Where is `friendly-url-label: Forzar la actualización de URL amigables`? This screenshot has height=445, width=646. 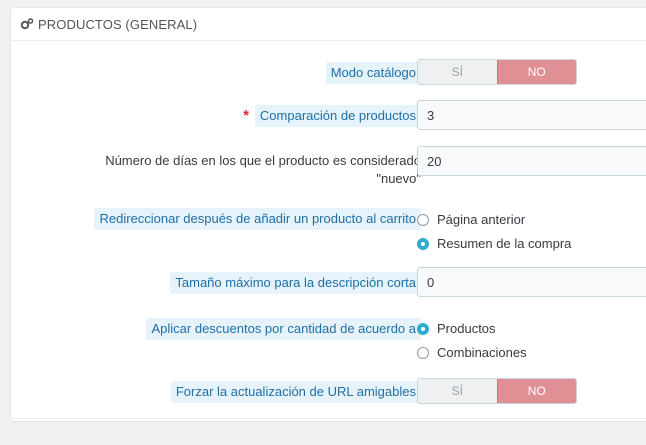 friendly-url-label: Forzar la actualización de URL amigables is located at coordinates (295, 392).